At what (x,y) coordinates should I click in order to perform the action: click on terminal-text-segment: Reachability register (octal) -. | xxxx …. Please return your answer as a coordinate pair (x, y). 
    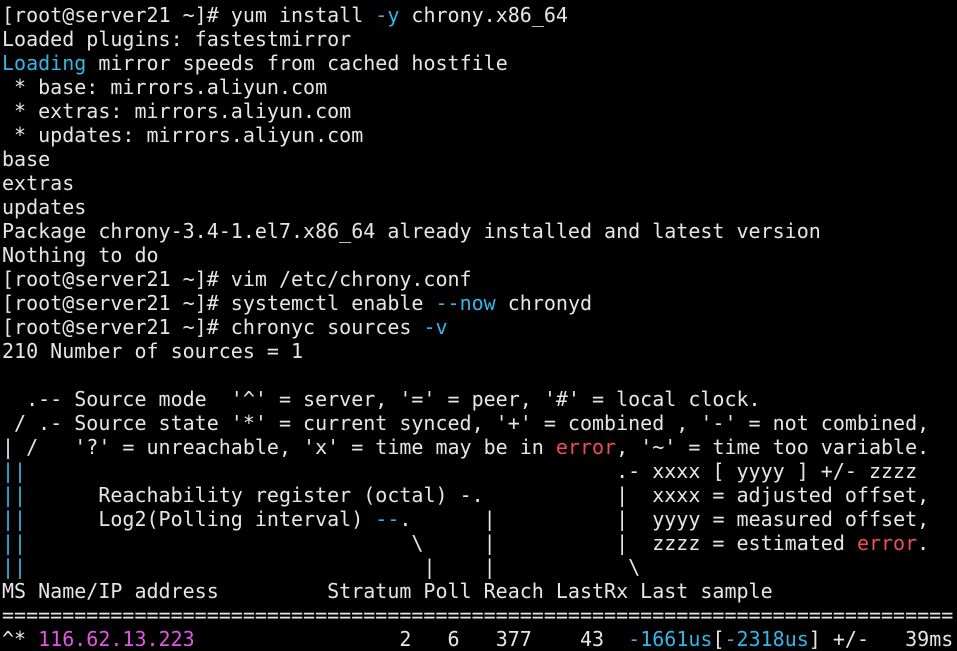
    Looking at the image, I should click on (478, 495).